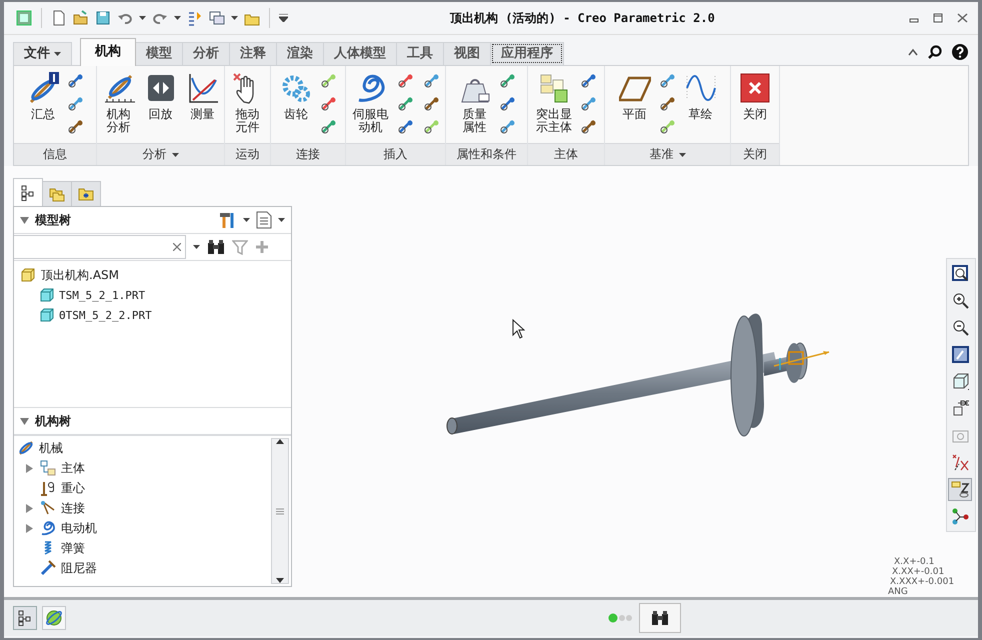  Describe the element at coordinates (54, 618) in the screenshot. I see `browser-button` at that location.